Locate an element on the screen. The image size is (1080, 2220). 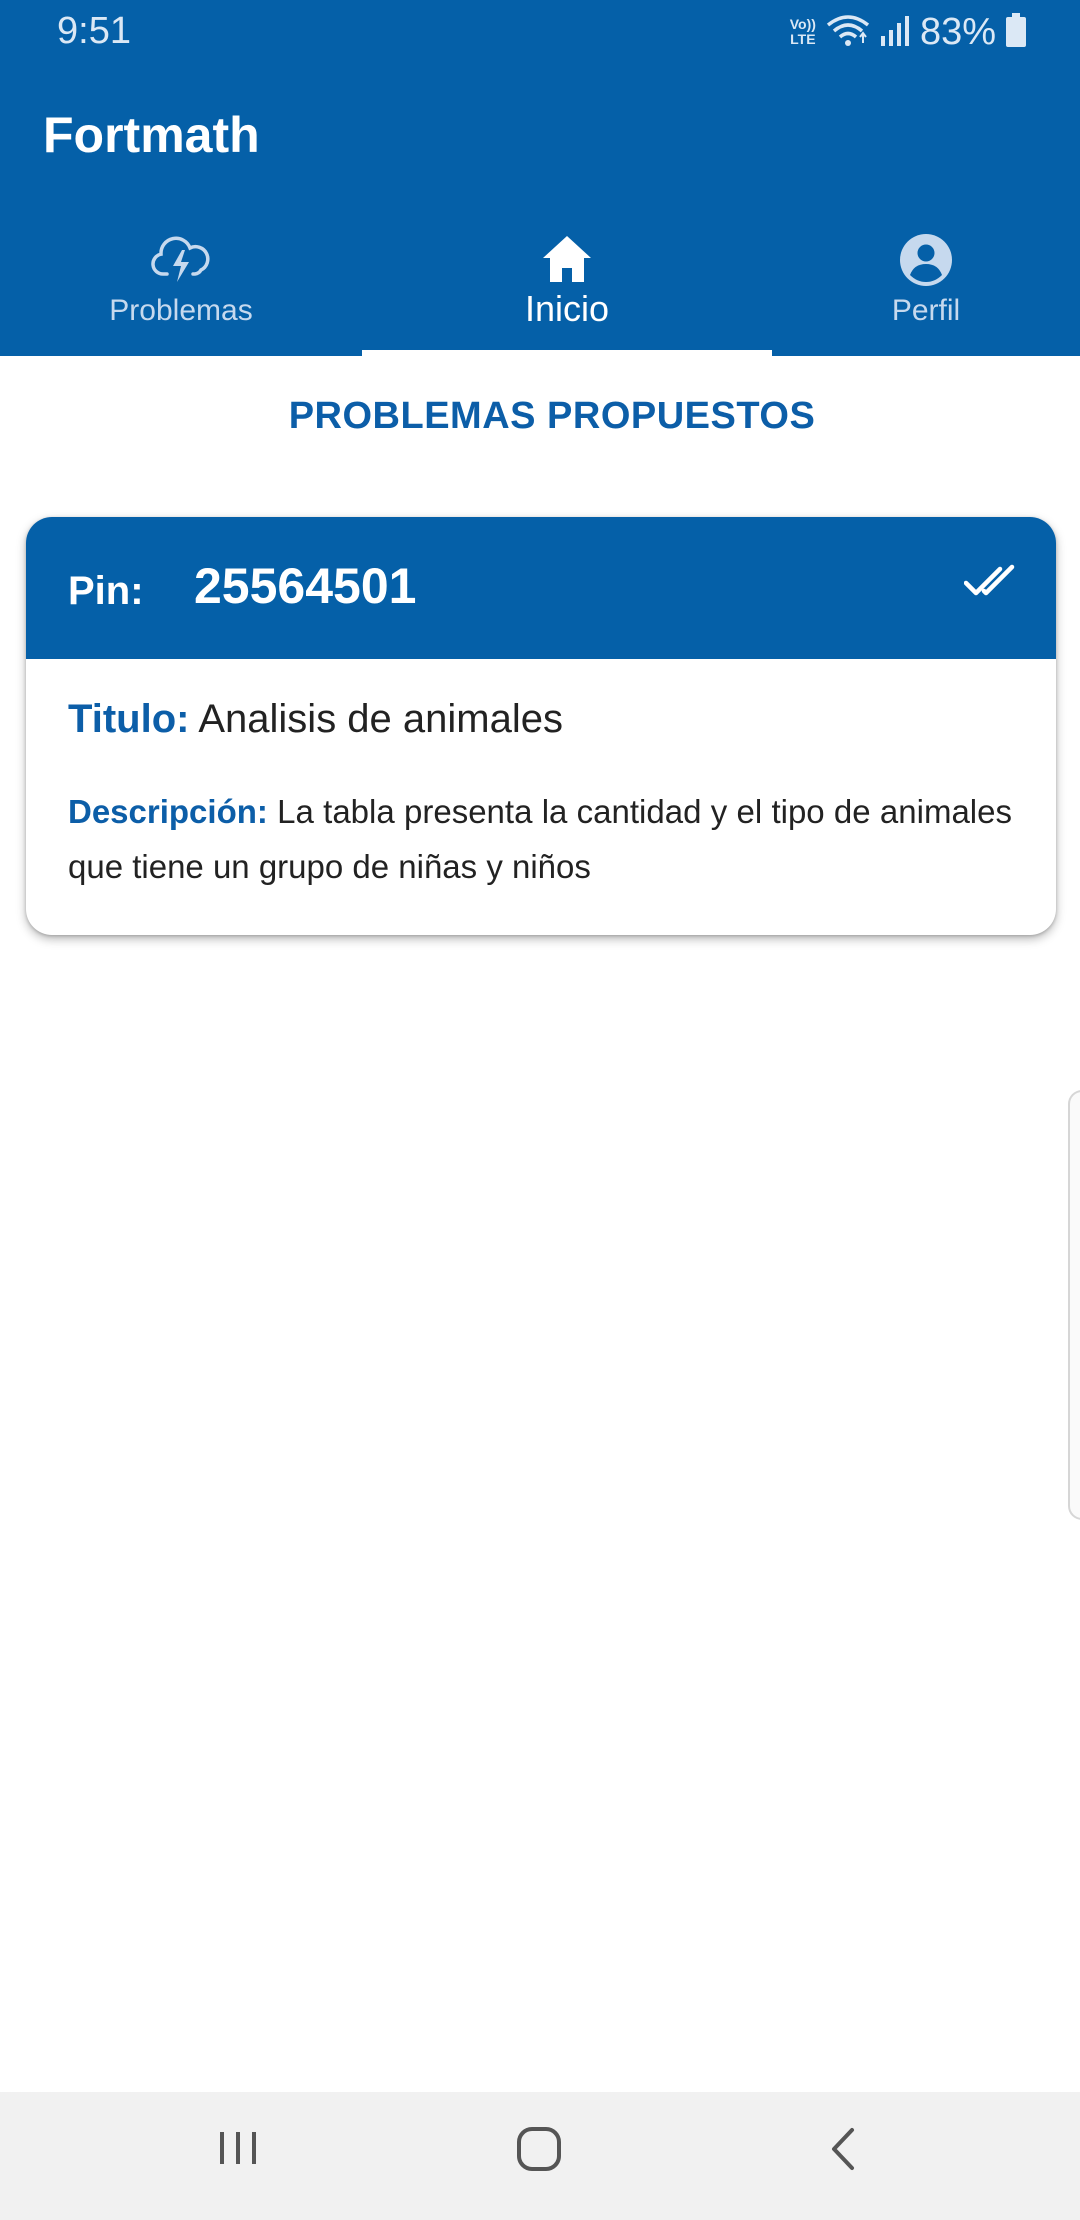
wifi-icon is located at coordinates (848, 32).